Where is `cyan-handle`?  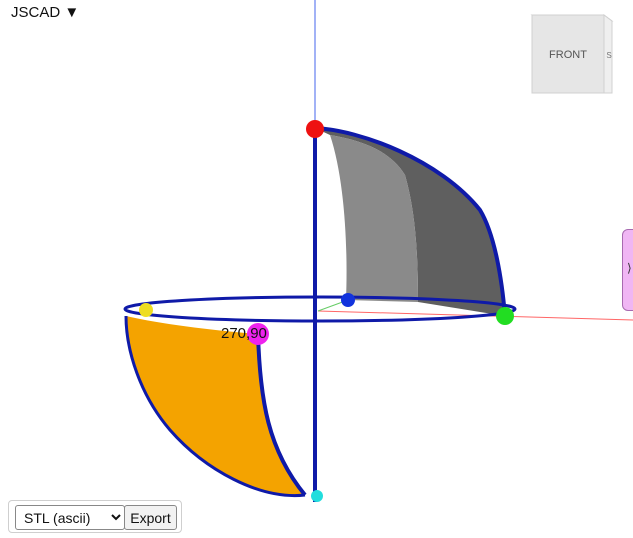
cyan-handle is located at coordinates (317, 496).